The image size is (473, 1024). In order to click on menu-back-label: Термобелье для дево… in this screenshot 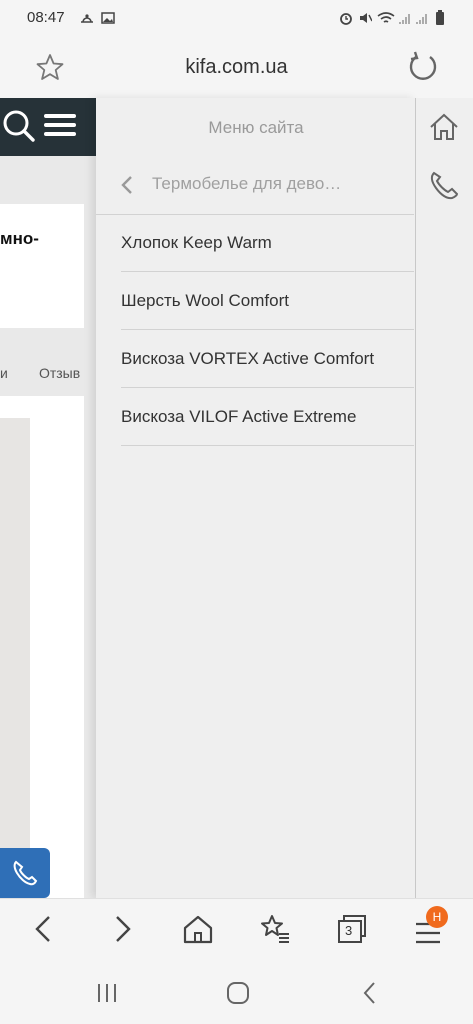, I will do `click(246, 184)`.